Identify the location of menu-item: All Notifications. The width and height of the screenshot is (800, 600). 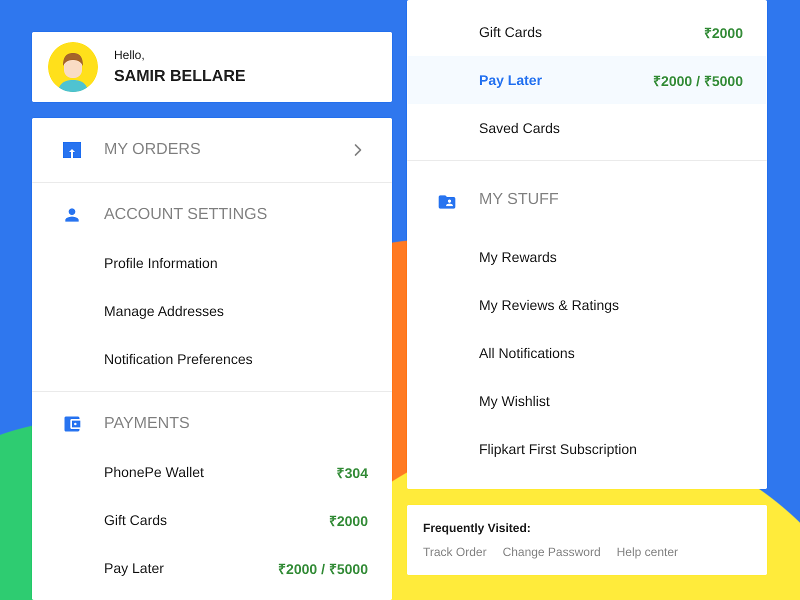
(587, 353).